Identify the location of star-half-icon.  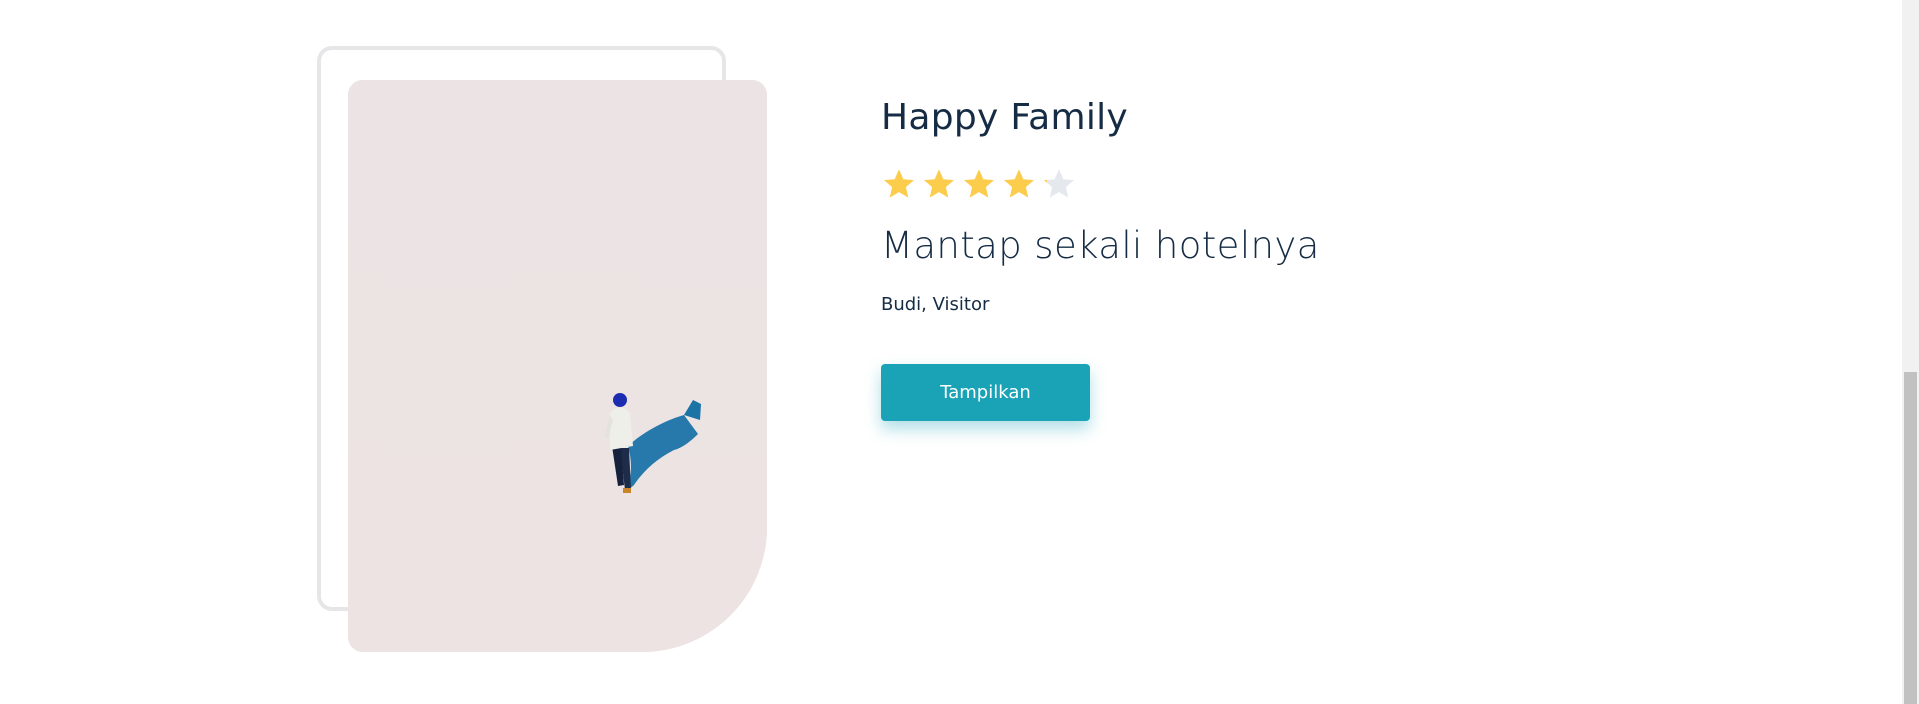
(1059, 184).